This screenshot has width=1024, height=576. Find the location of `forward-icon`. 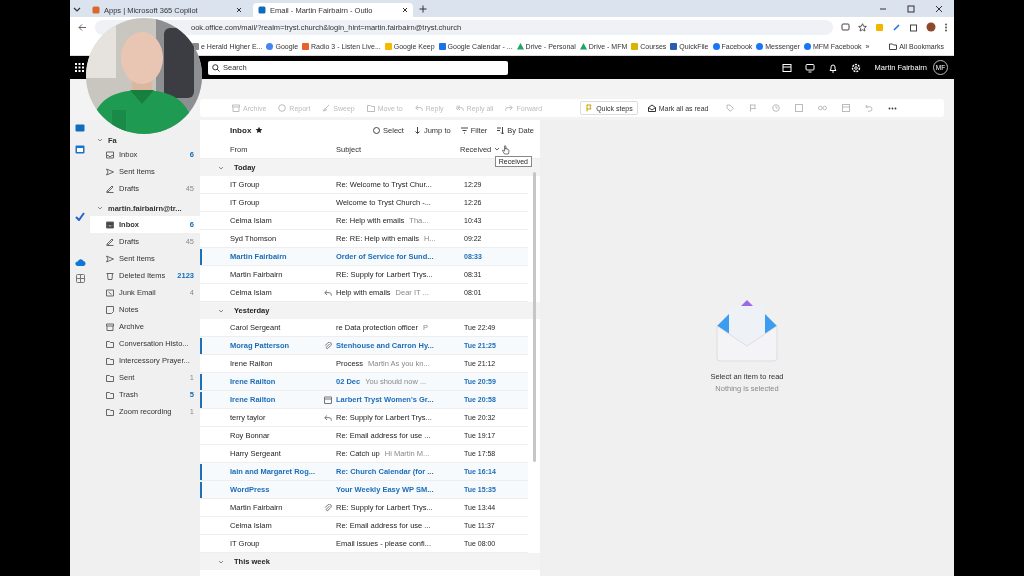

forward-icon is located at coordinates (509, 108).